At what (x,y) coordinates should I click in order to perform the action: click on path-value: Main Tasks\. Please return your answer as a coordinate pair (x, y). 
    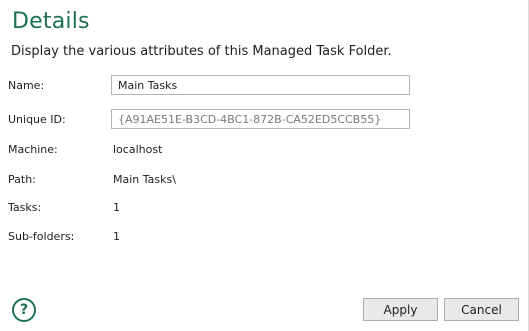
    Looking at the image, I should click on (144, 179).